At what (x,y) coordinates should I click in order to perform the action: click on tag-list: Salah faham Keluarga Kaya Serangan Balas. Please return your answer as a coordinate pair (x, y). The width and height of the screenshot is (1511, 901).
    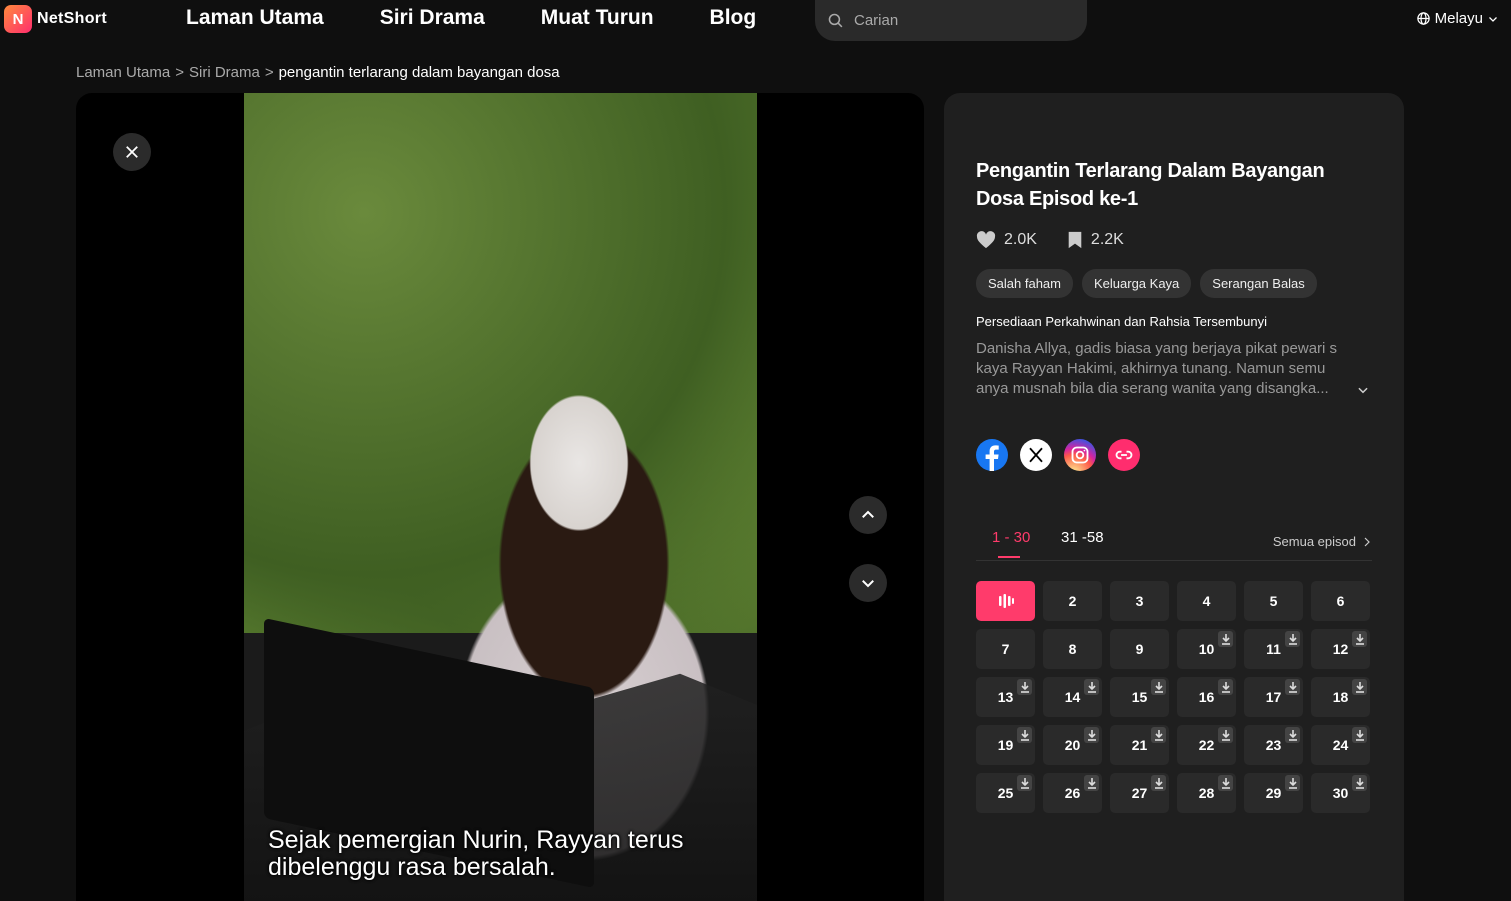
    Looking at the image, I should click on (1146, 283).